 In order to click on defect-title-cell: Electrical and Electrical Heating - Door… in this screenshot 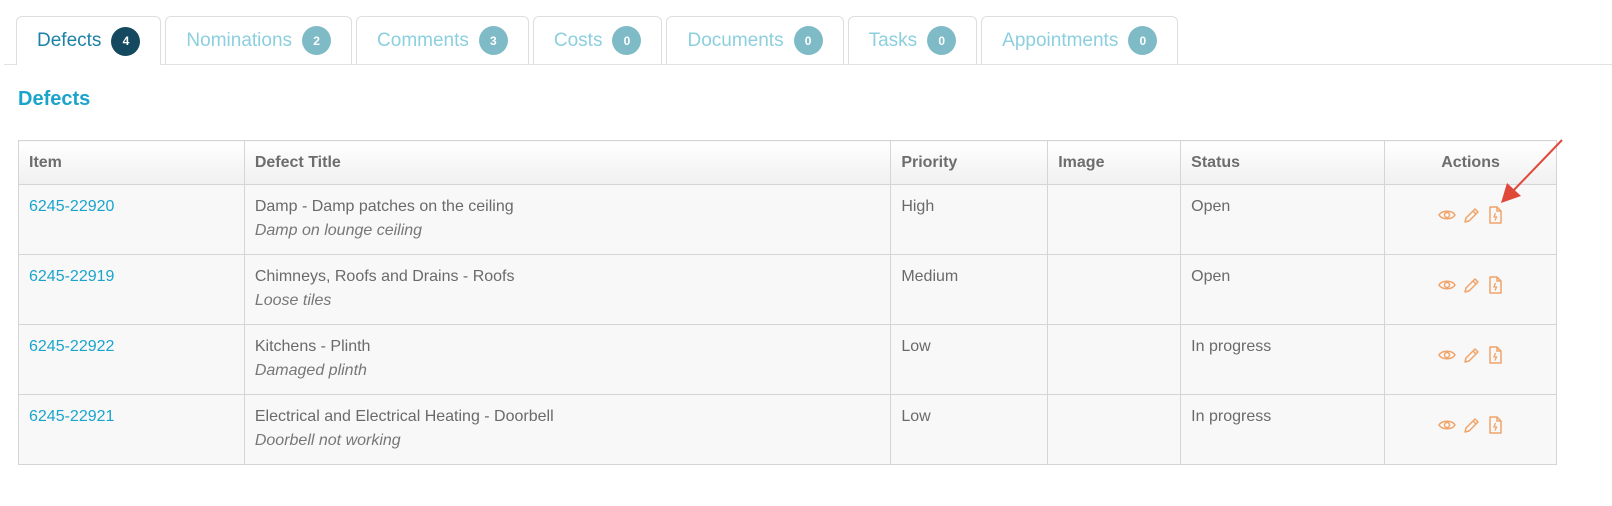, I will do `click(567, 429)`.